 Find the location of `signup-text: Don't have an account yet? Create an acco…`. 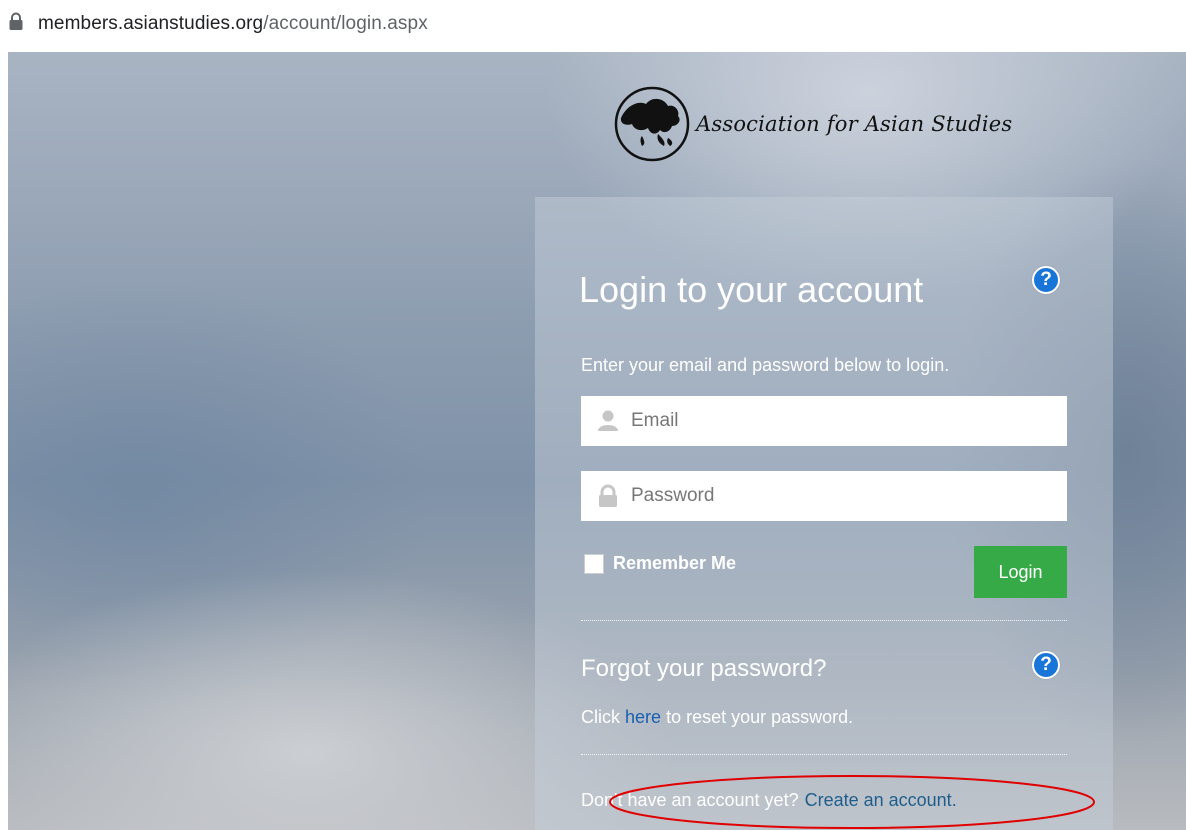

signup-text: Don't have an account yet? Create an acco… is located at coordinates (769, 800).